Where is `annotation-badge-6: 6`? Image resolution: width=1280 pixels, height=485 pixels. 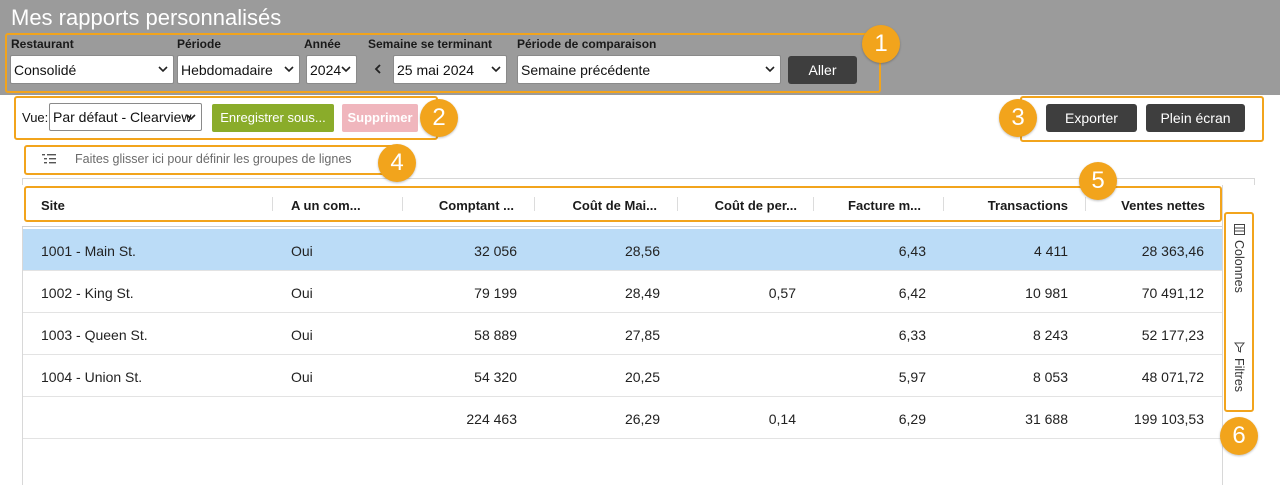
annotation-badge-6: 6 is located at coordinates (1239, 436).